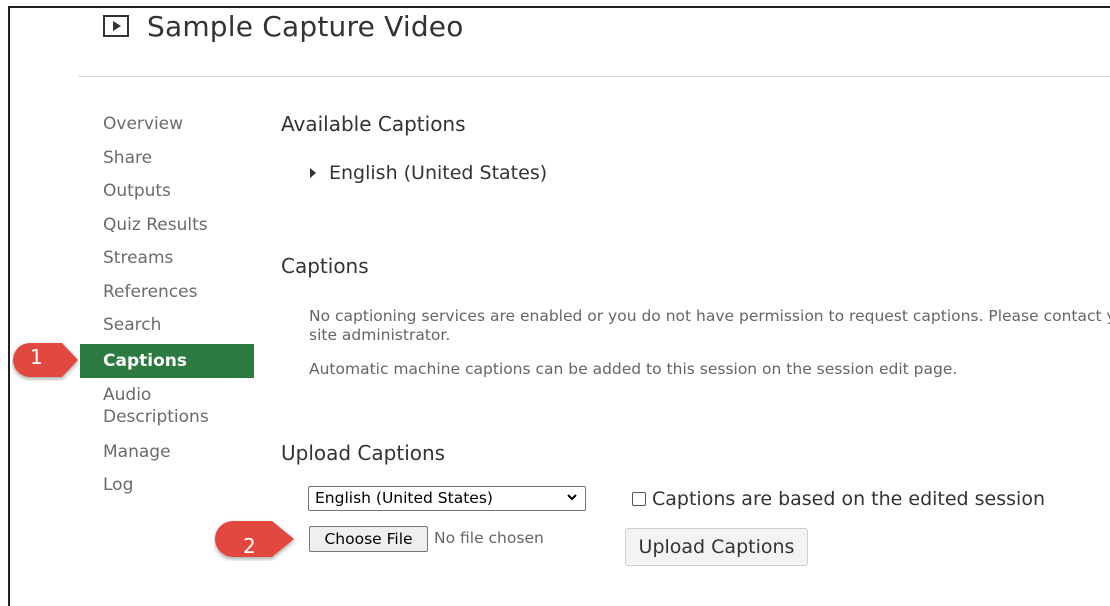 The image size is (1110, 606). What do you see at coordinates (166, 406) in the screenshot?
I see `sidebar-item-audio-descriptions: Audio Descriptions` at bounding box center [166, 406].